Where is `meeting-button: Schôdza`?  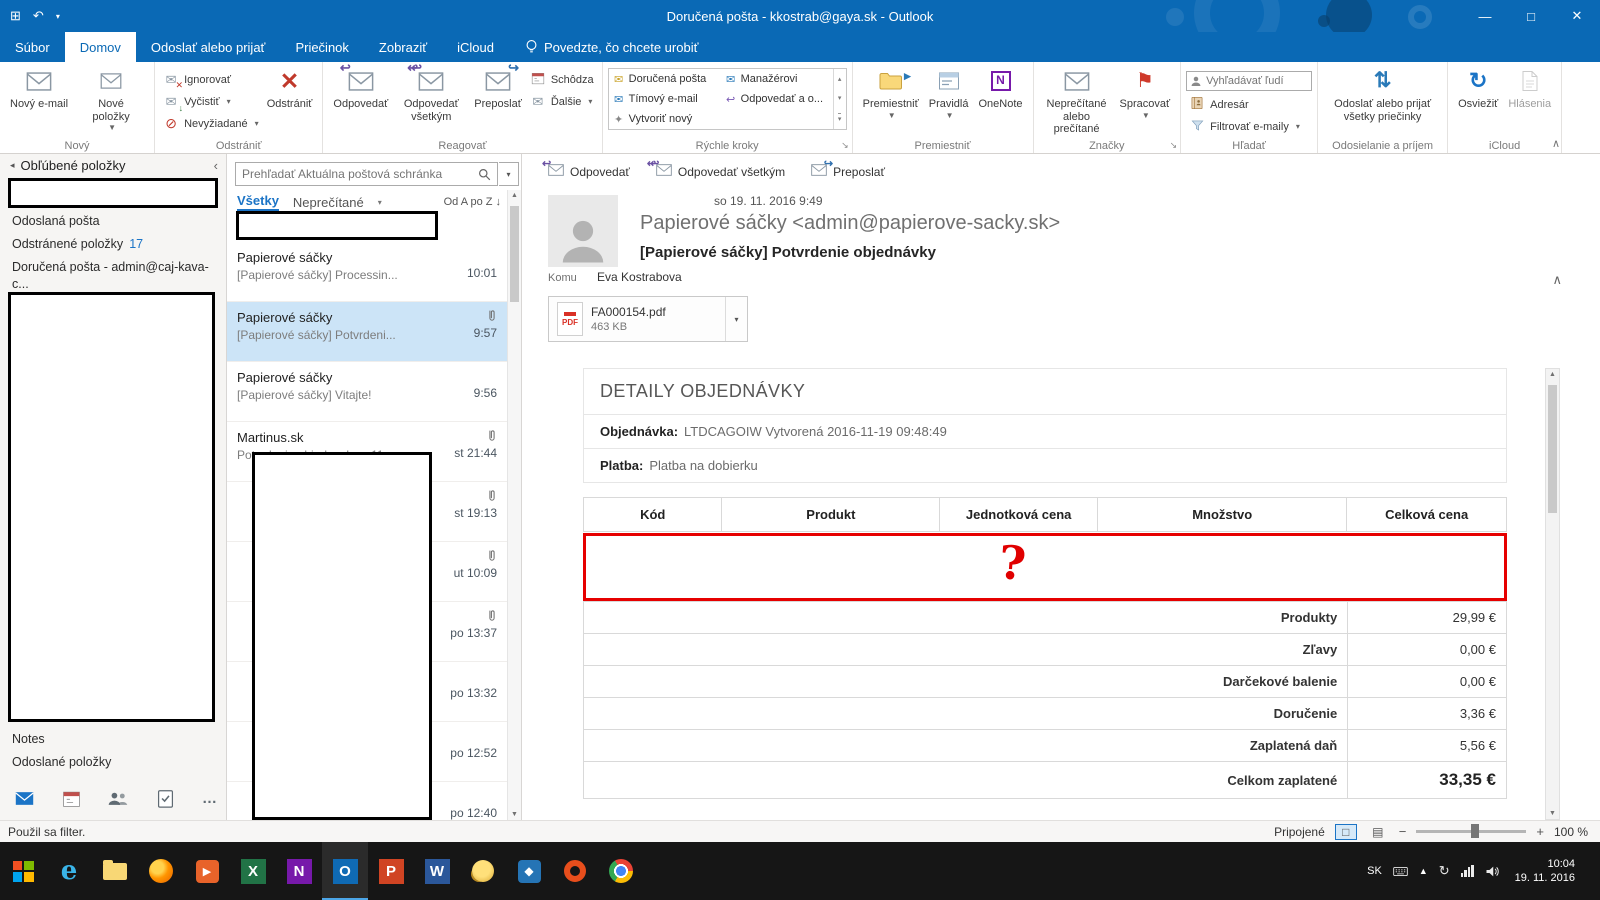 meeting-button: Schôdza is located at coordinates (562, 79).